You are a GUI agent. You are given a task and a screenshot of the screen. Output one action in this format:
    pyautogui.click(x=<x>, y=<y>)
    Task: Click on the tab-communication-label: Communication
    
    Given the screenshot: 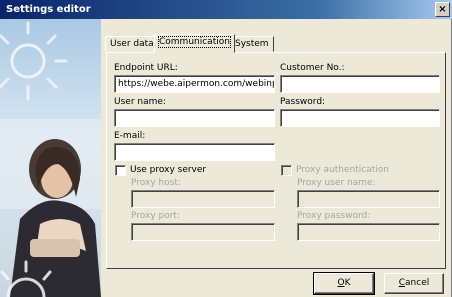 What is the action you would take?
    pyautogui.click(x=194, y=42)
    